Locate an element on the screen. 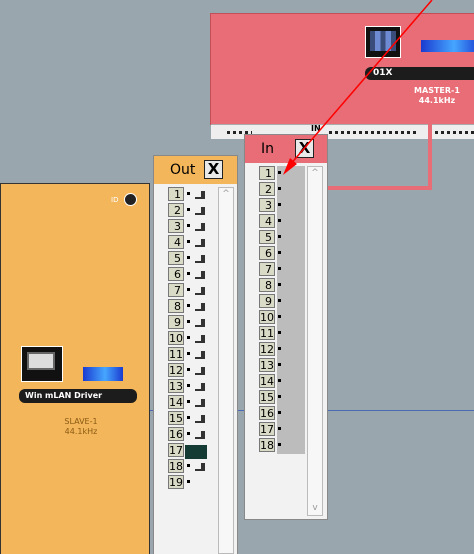  port-19-fill is located at coordinates (196, 452).